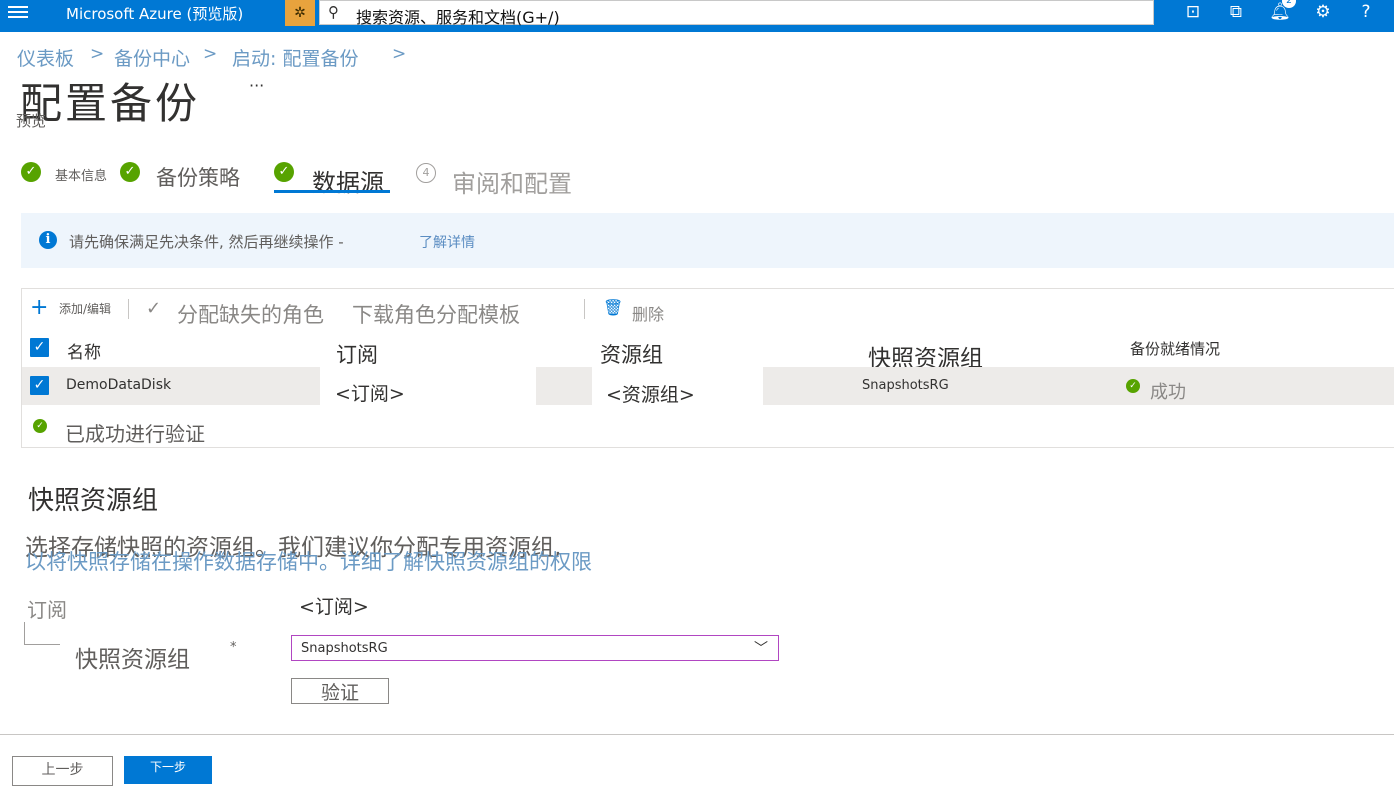 The height and width of the screenshot is (786, 1394). What do you see at coordinates (308, 561) in the screenshot?
I see `snapshot-permissions-link: 以将快照存储在操作数据存储中。详细了解快照资源组的权限` at bounding box center [308, 561].